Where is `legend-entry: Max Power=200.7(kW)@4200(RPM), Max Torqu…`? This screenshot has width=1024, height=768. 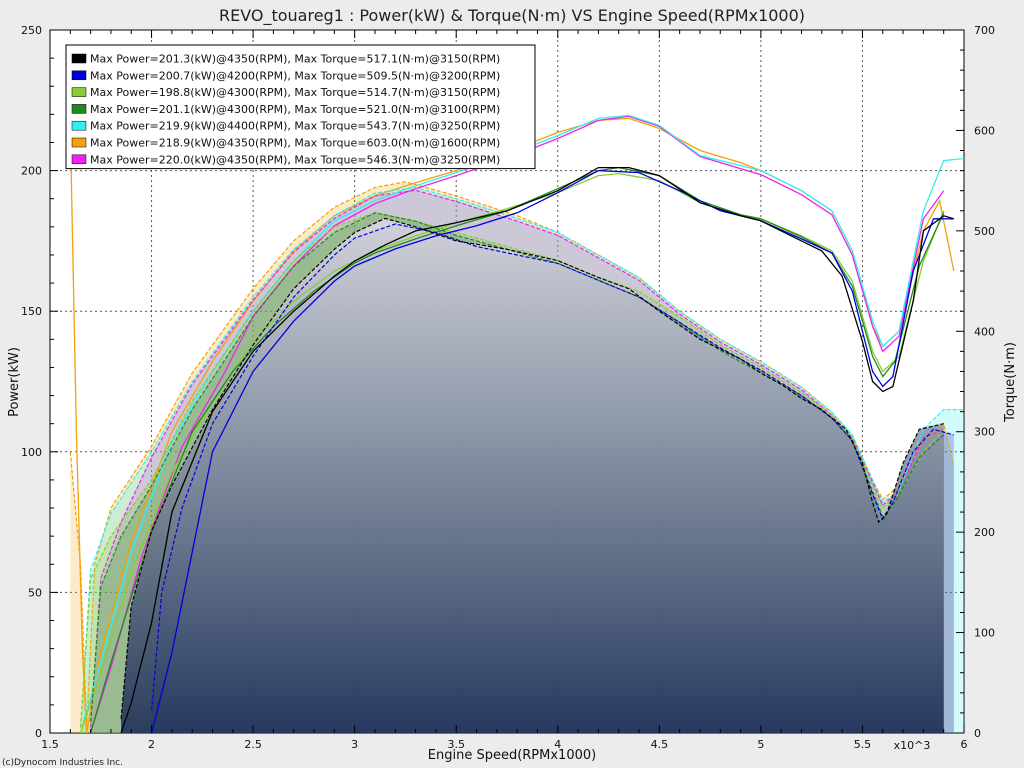
legend-entry: Max Power=200.7(kW)@4200(RPM), Max Torqu… is located at coordinates (295, 75).